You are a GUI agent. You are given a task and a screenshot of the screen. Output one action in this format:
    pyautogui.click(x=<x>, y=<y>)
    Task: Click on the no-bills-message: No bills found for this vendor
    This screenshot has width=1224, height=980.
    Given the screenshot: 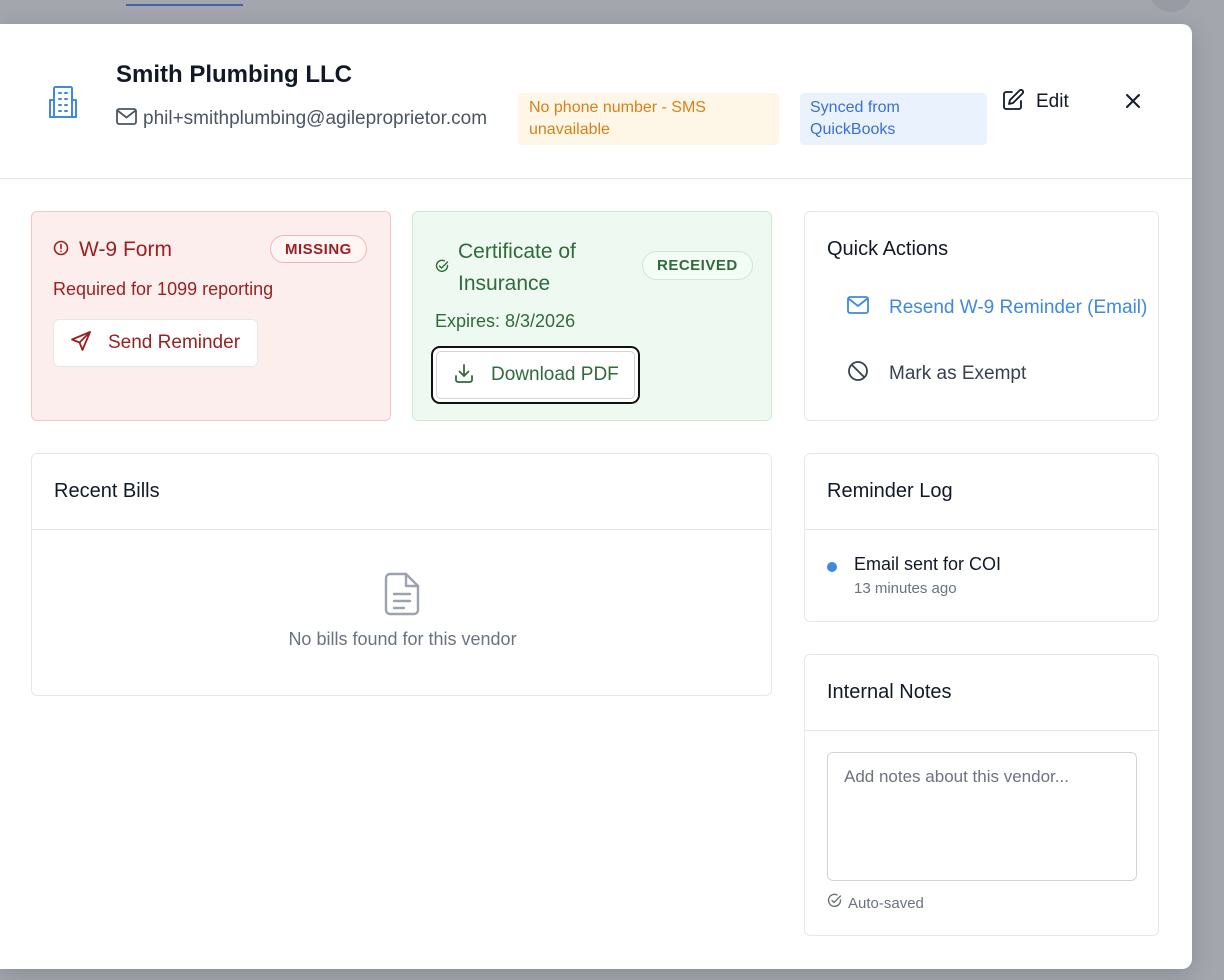 What is the action you would take?
    pyautogui.click(x=402, y=639)
    